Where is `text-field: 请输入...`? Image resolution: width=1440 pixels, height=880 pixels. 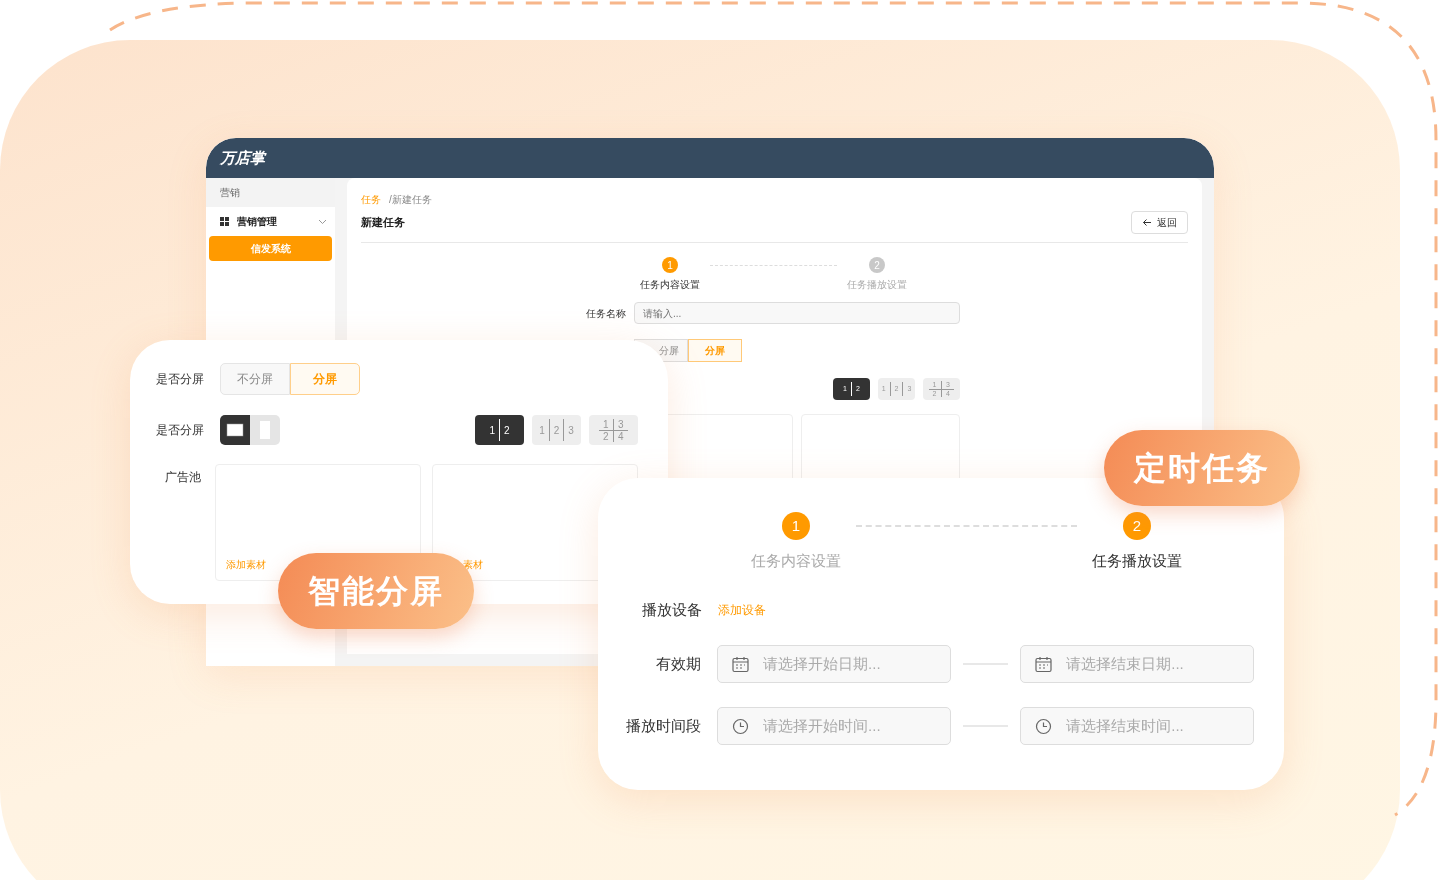
text-field: 请输入... is located at coordinates (797, 313).